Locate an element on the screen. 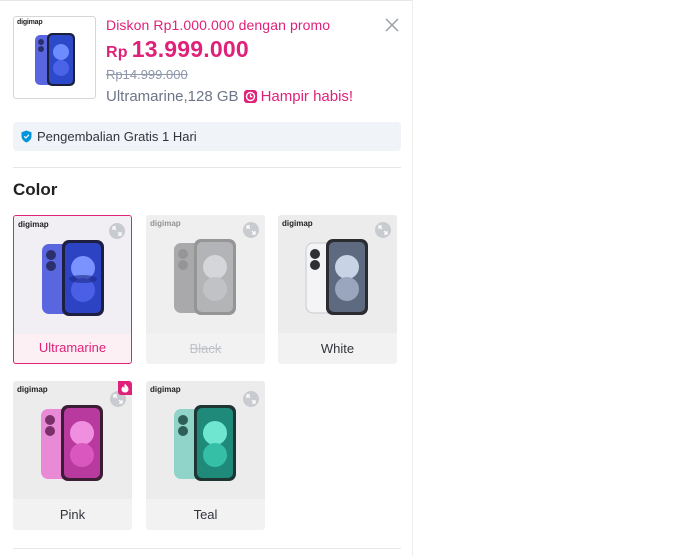  price: Rp 13.999.000 is located at coordinates (177, 49).